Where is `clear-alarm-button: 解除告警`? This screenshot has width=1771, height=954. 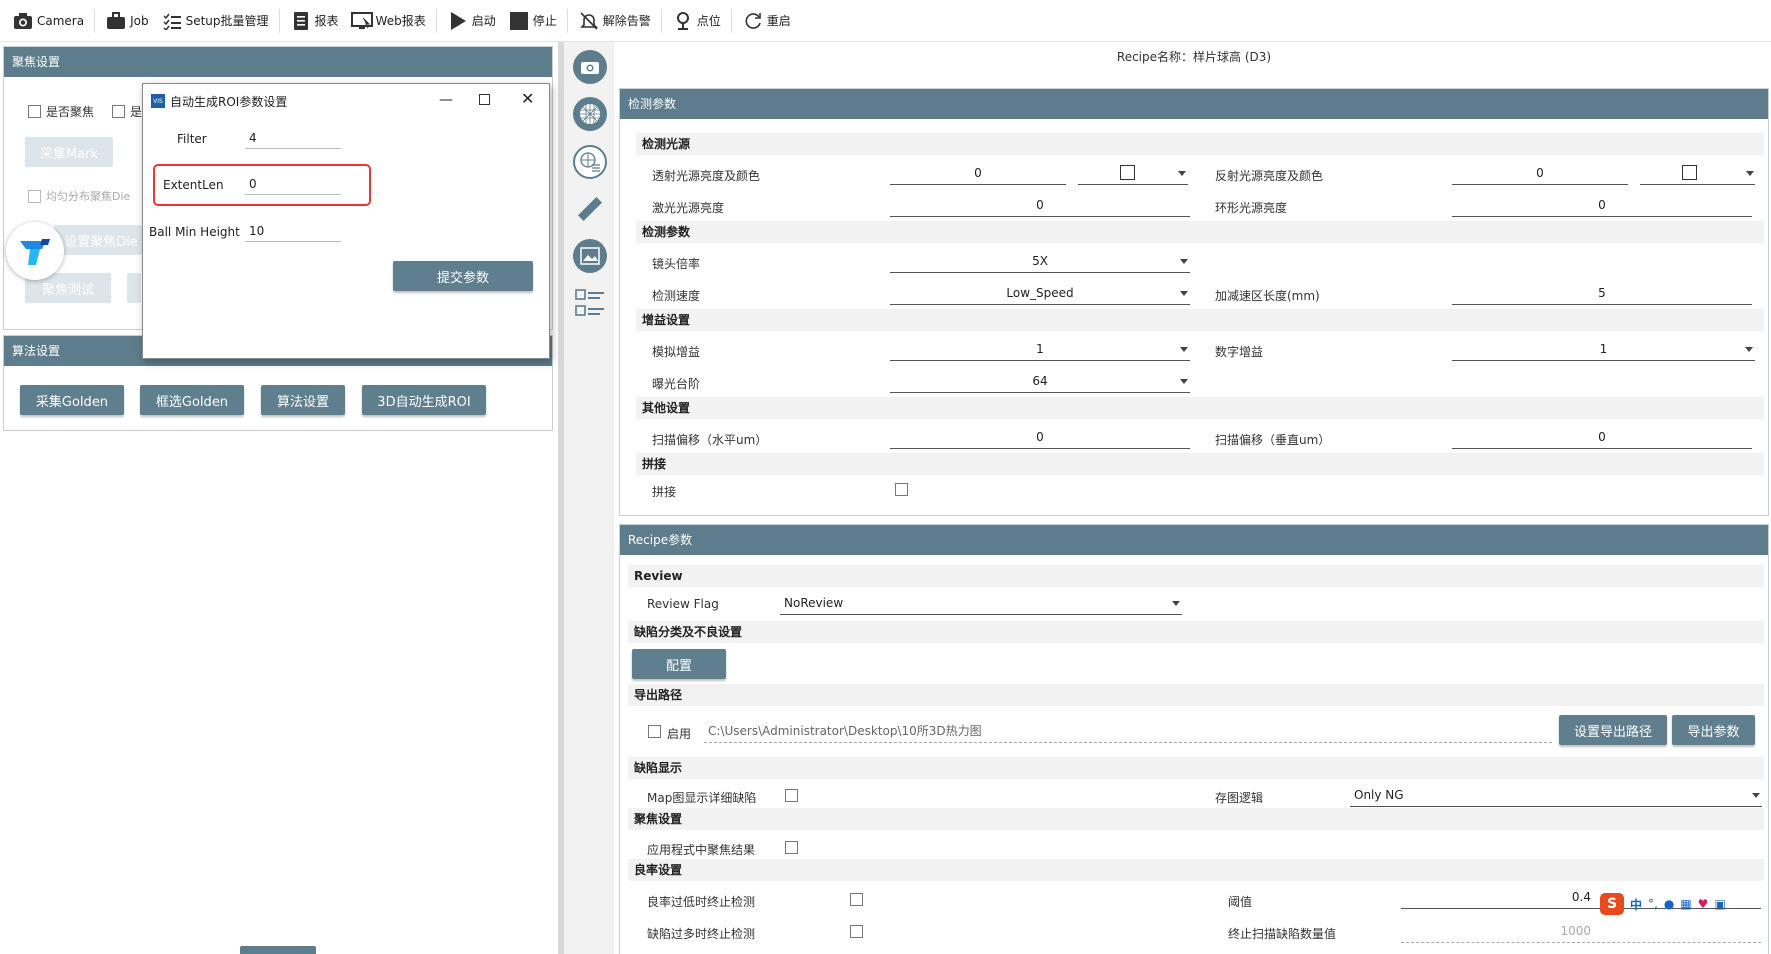
clear-alarm-button: 解除告警 is located at coordinates (614, 21).